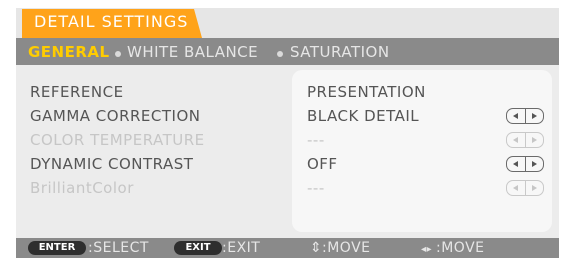 Image resolution: width=575 pixels, height=266 pixels. I want to click on brilliantcolor-value: ---, so click(316, 188).